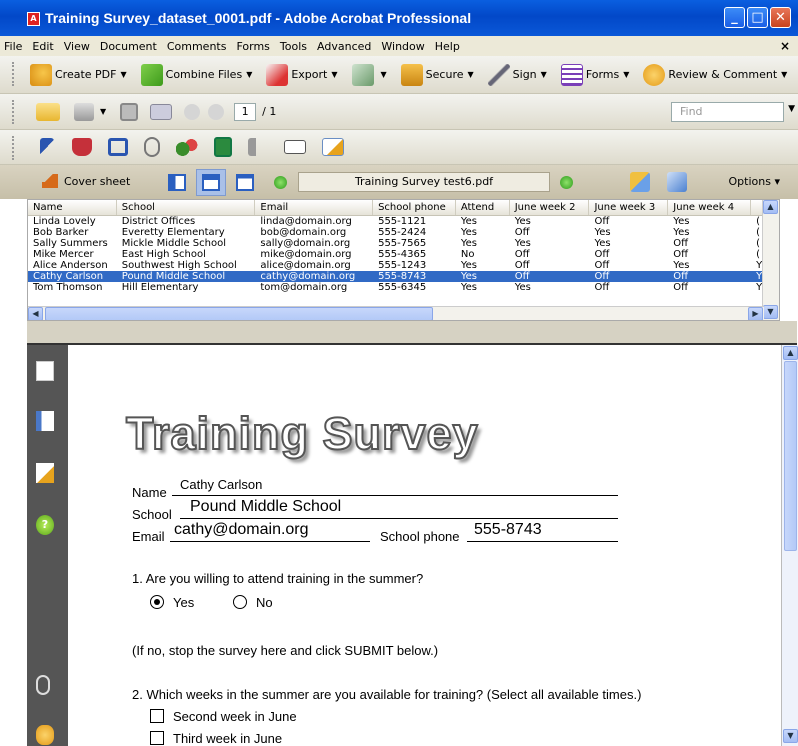  Describe the element at coordinates (45, 421) in the screenshot. I see `bookmarks-icon` at that location.